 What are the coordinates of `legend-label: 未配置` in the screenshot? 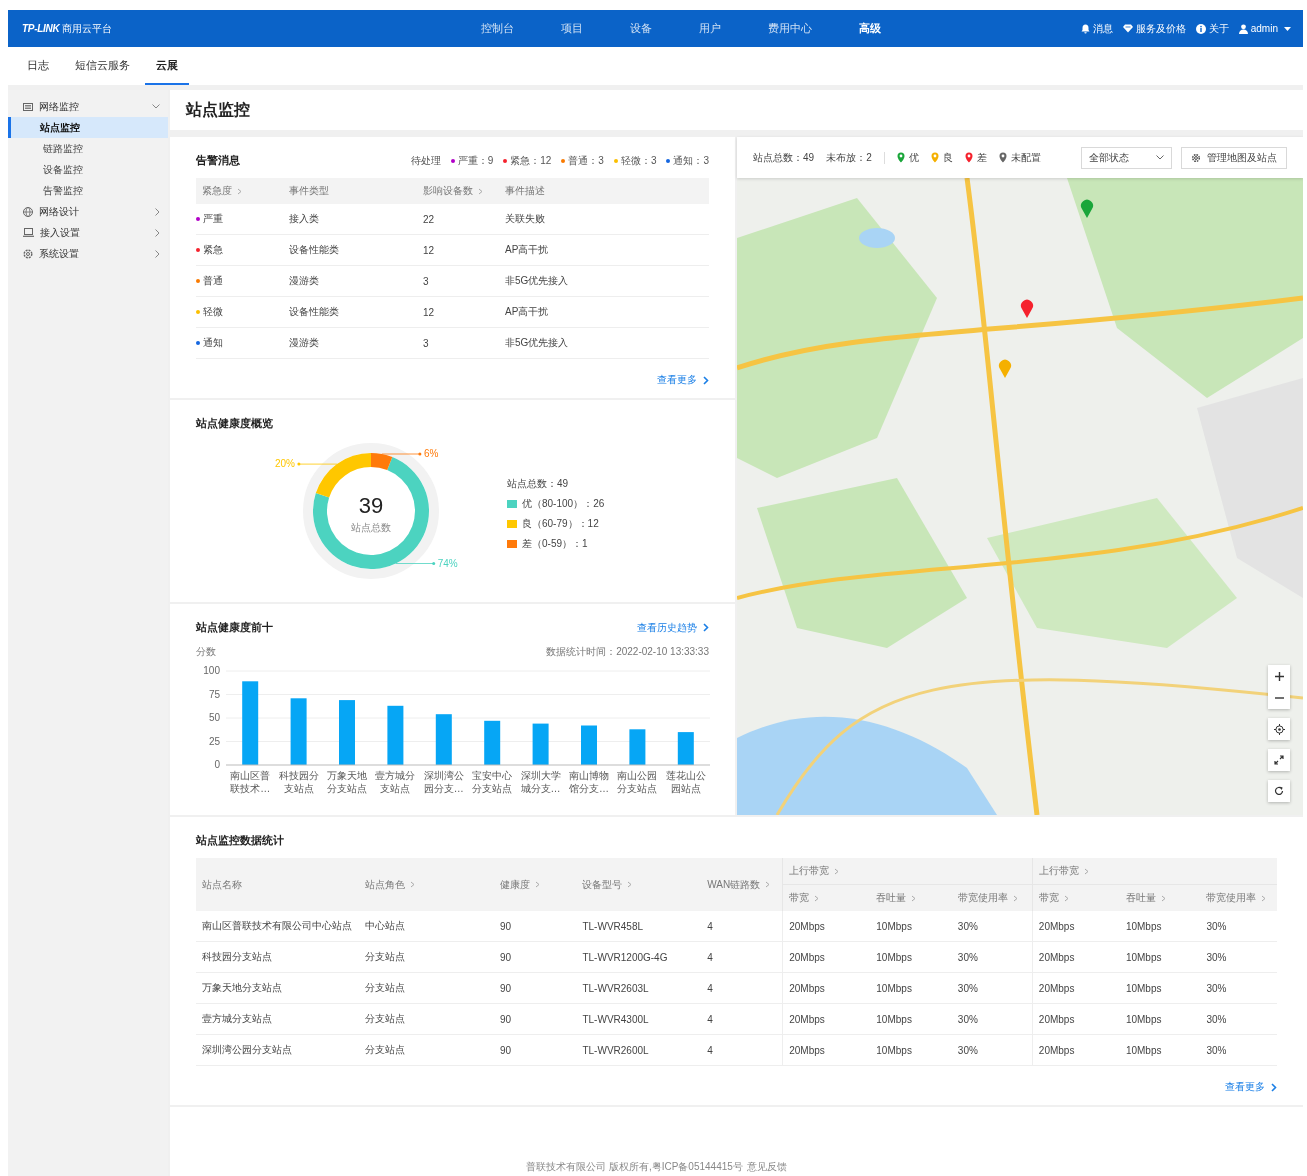 It's located at (1025, 157).